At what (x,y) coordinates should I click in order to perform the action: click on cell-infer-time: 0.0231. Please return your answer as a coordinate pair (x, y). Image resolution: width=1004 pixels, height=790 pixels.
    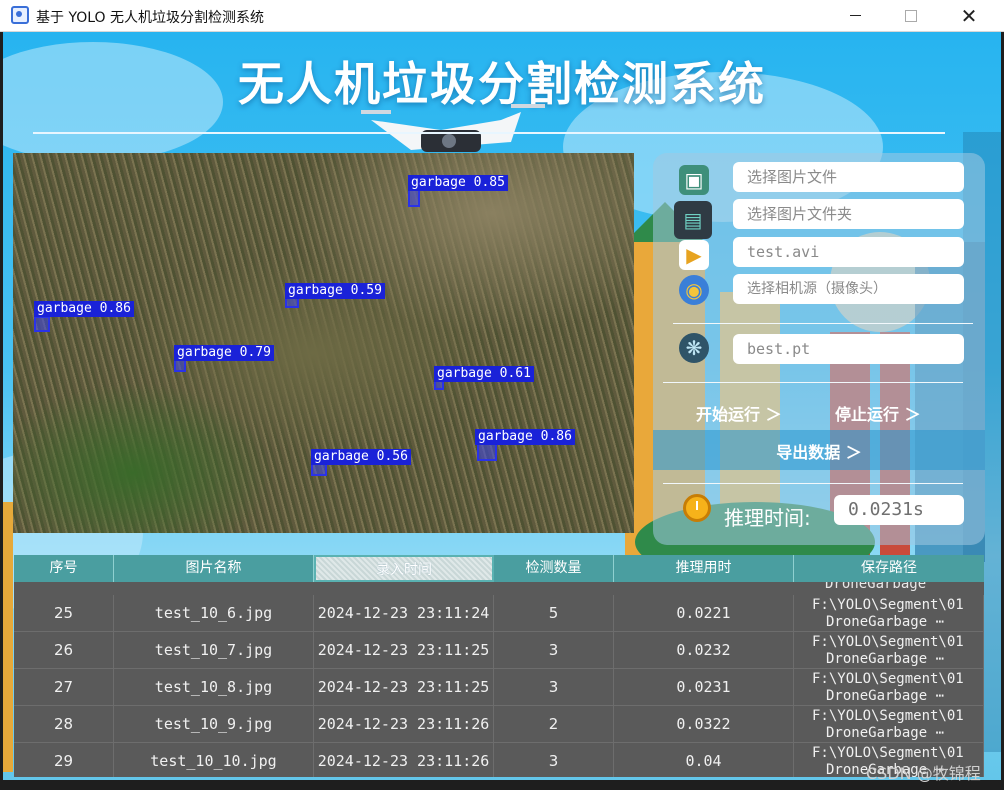
    Looking at the image, I should click on (704, 687).